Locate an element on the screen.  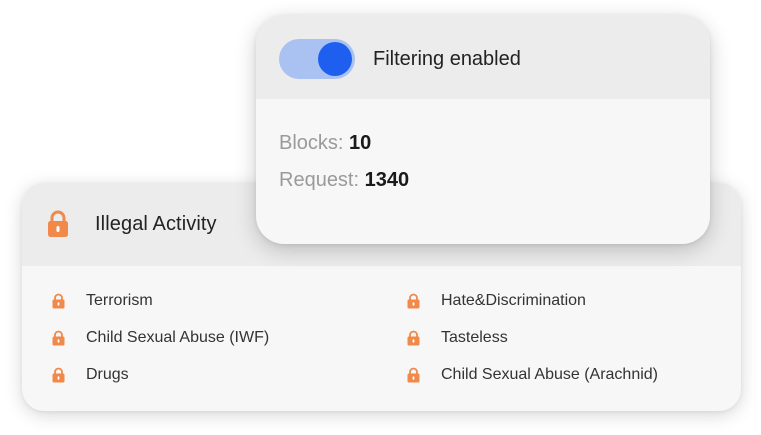
rule-item-child-sexual-abuse-iwf: Child Sexual Abuse (IWF) is located at coordinates (160, 338).